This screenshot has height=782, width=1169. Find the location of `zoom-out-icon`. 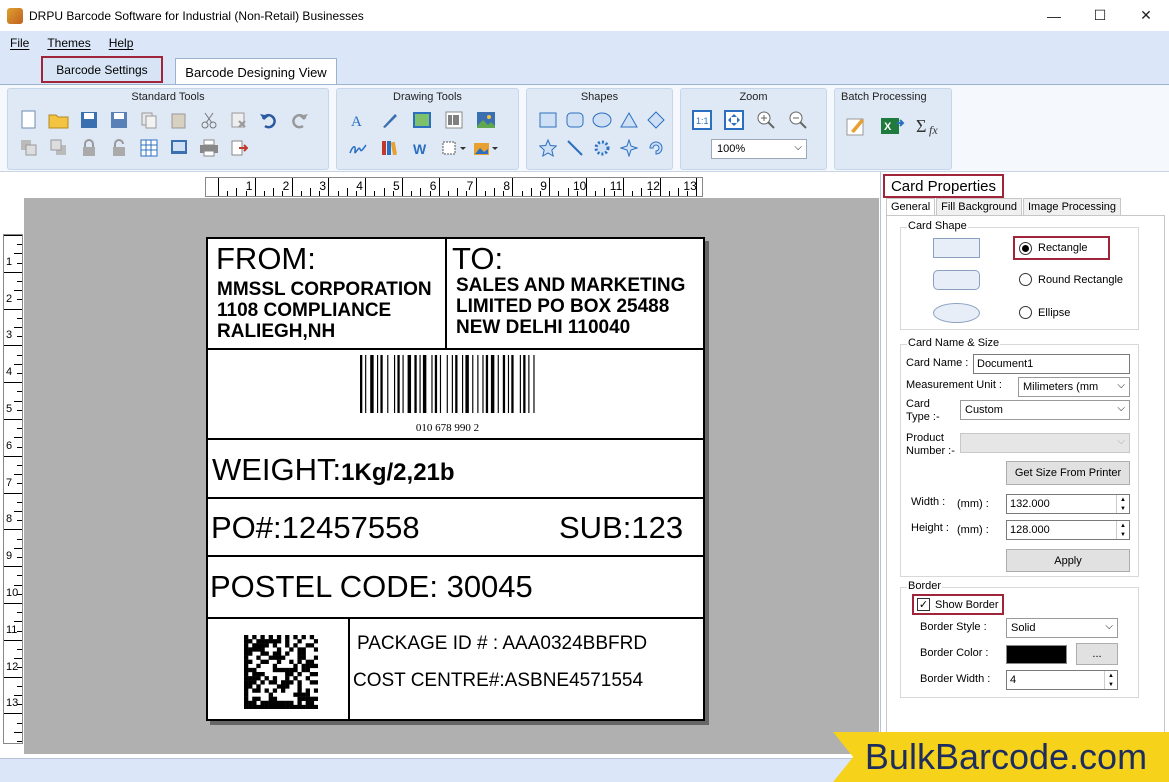

zoom-out-icon is located at coordinates (798, 120).